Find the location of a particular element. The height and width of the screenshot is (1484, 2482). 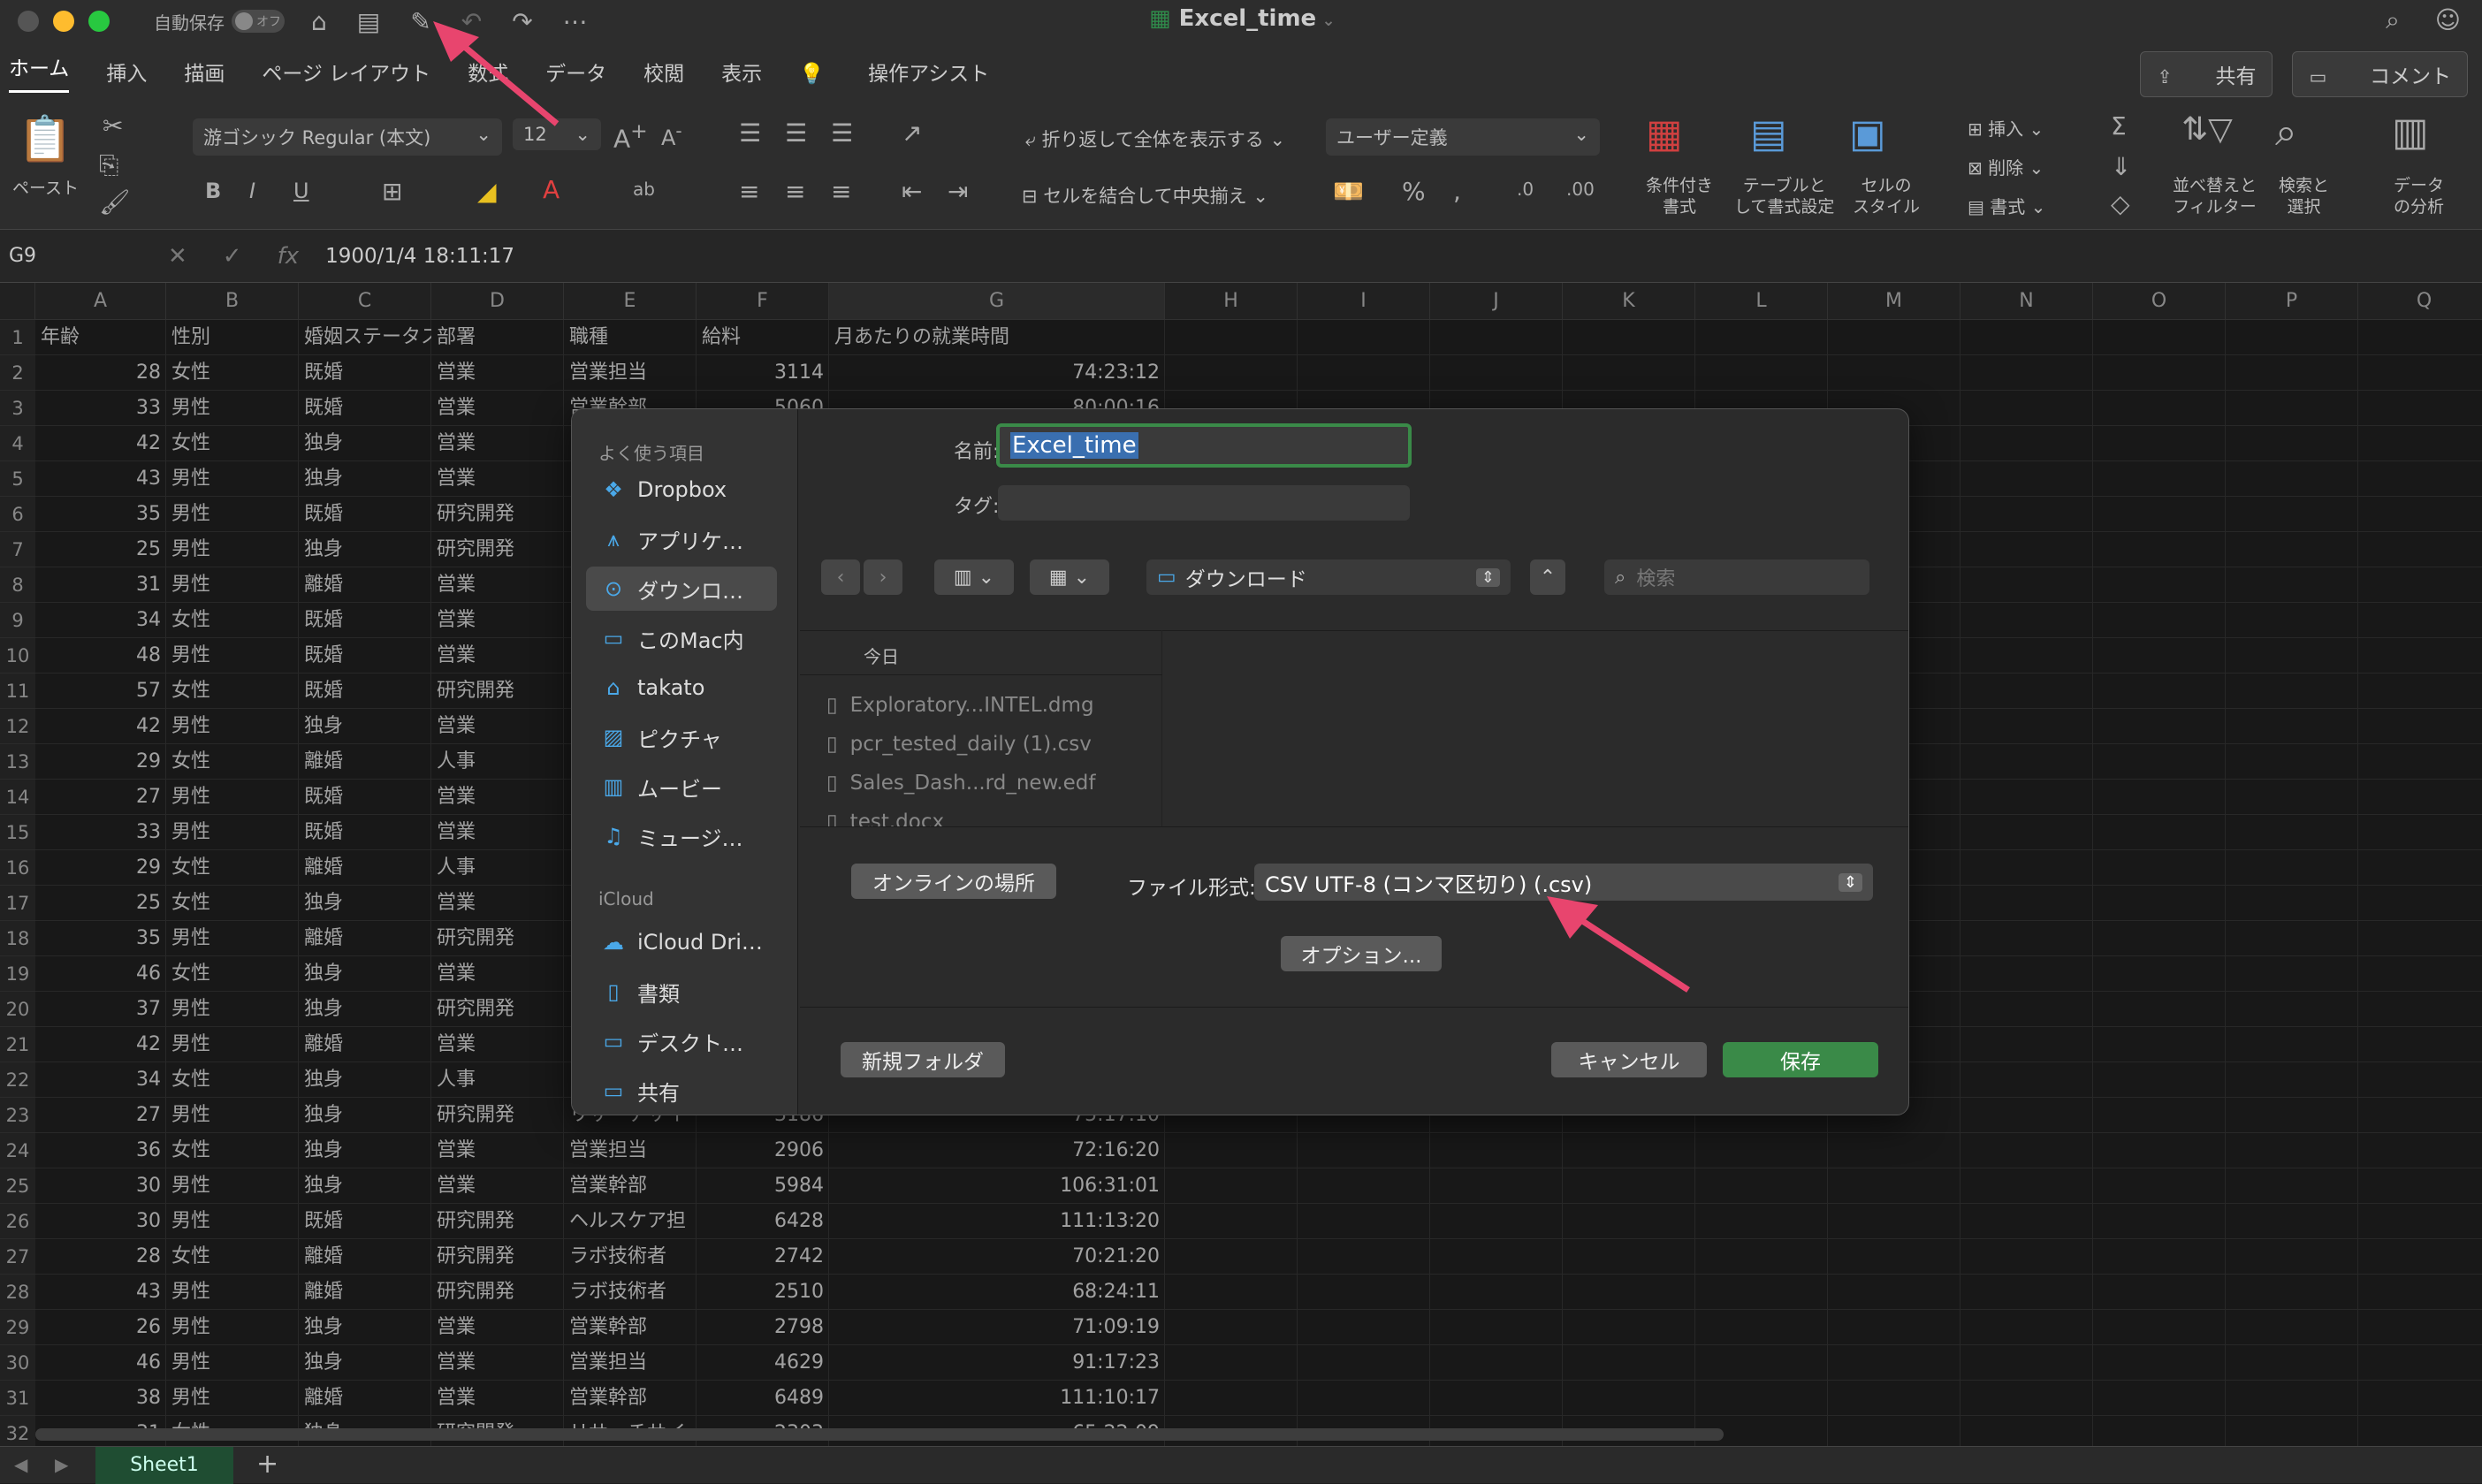

add-sheet-icon: + is located at coordinates (267, 1464).